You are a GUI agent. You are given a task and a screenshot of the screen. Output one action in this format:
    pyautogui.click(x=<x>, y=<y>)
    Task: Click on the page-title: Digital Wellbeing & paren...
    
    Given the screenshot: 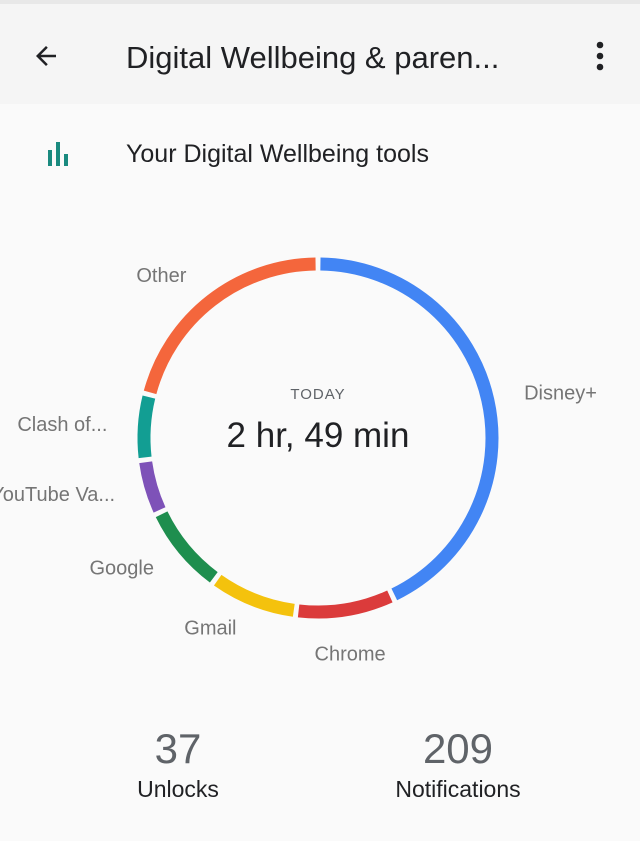 What is the action you would take?
    pyautogui.click(x=313, y=57)
    